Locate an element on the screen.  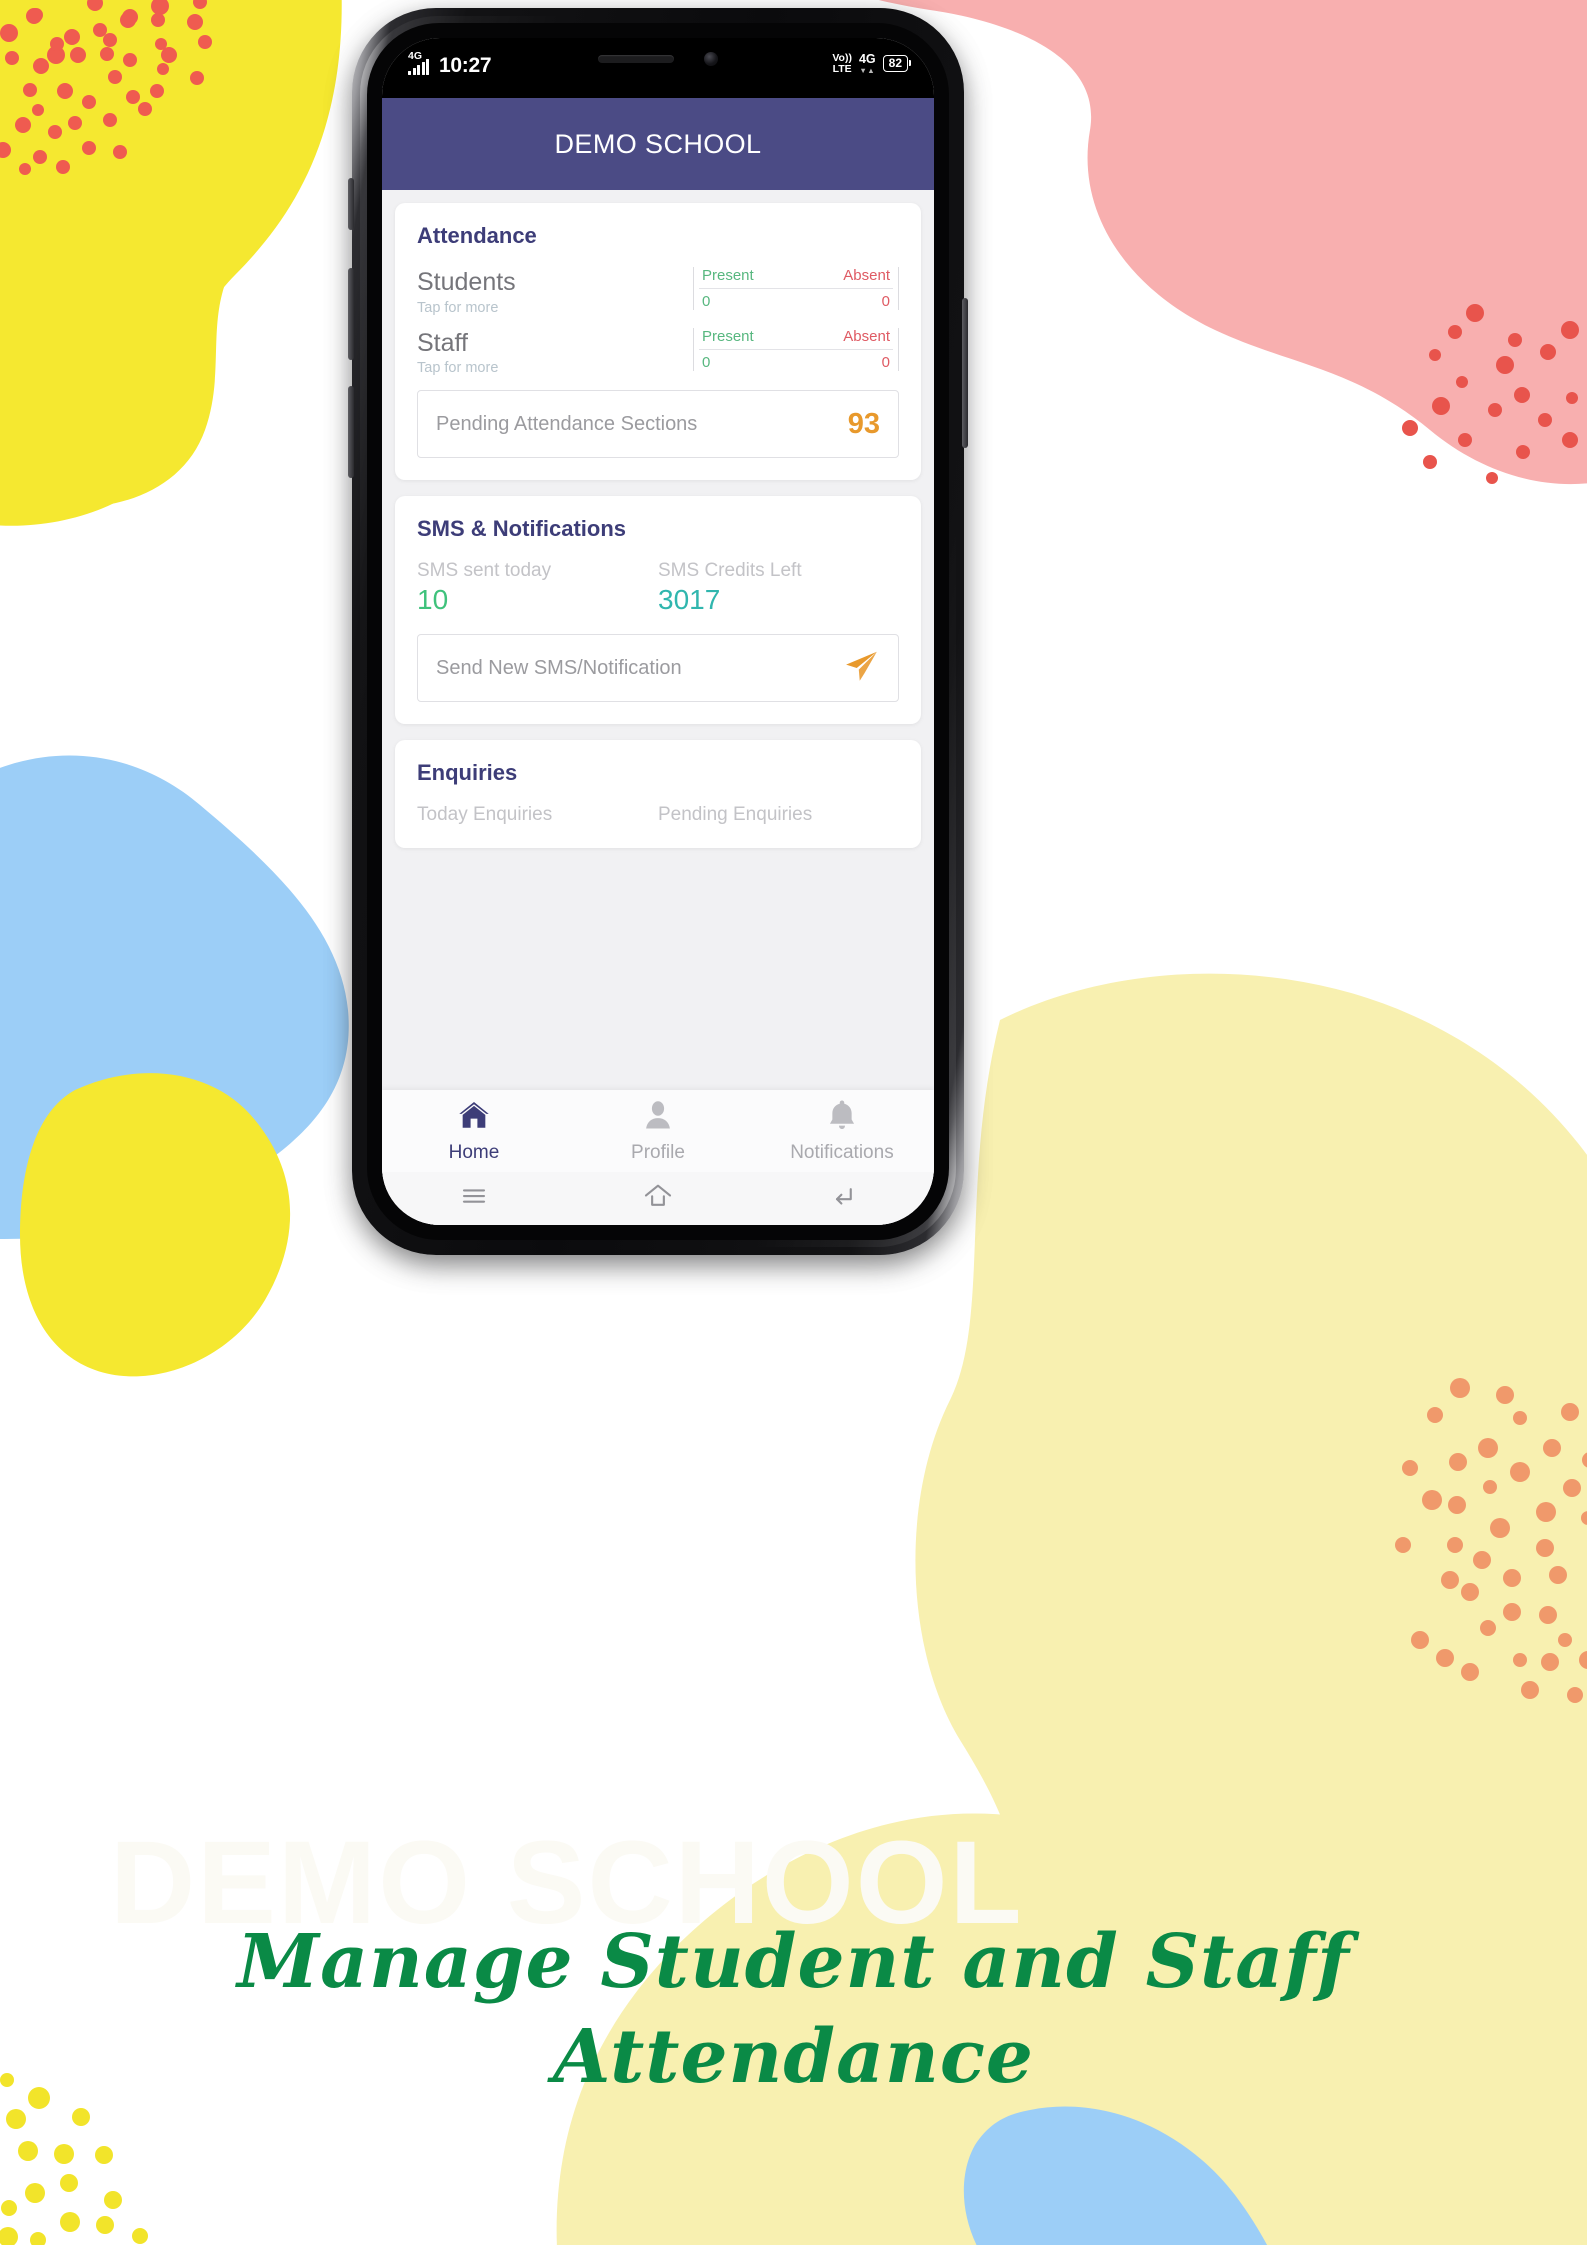
volte-icon: Vo)) LTE is located at coordinates (842, 63).